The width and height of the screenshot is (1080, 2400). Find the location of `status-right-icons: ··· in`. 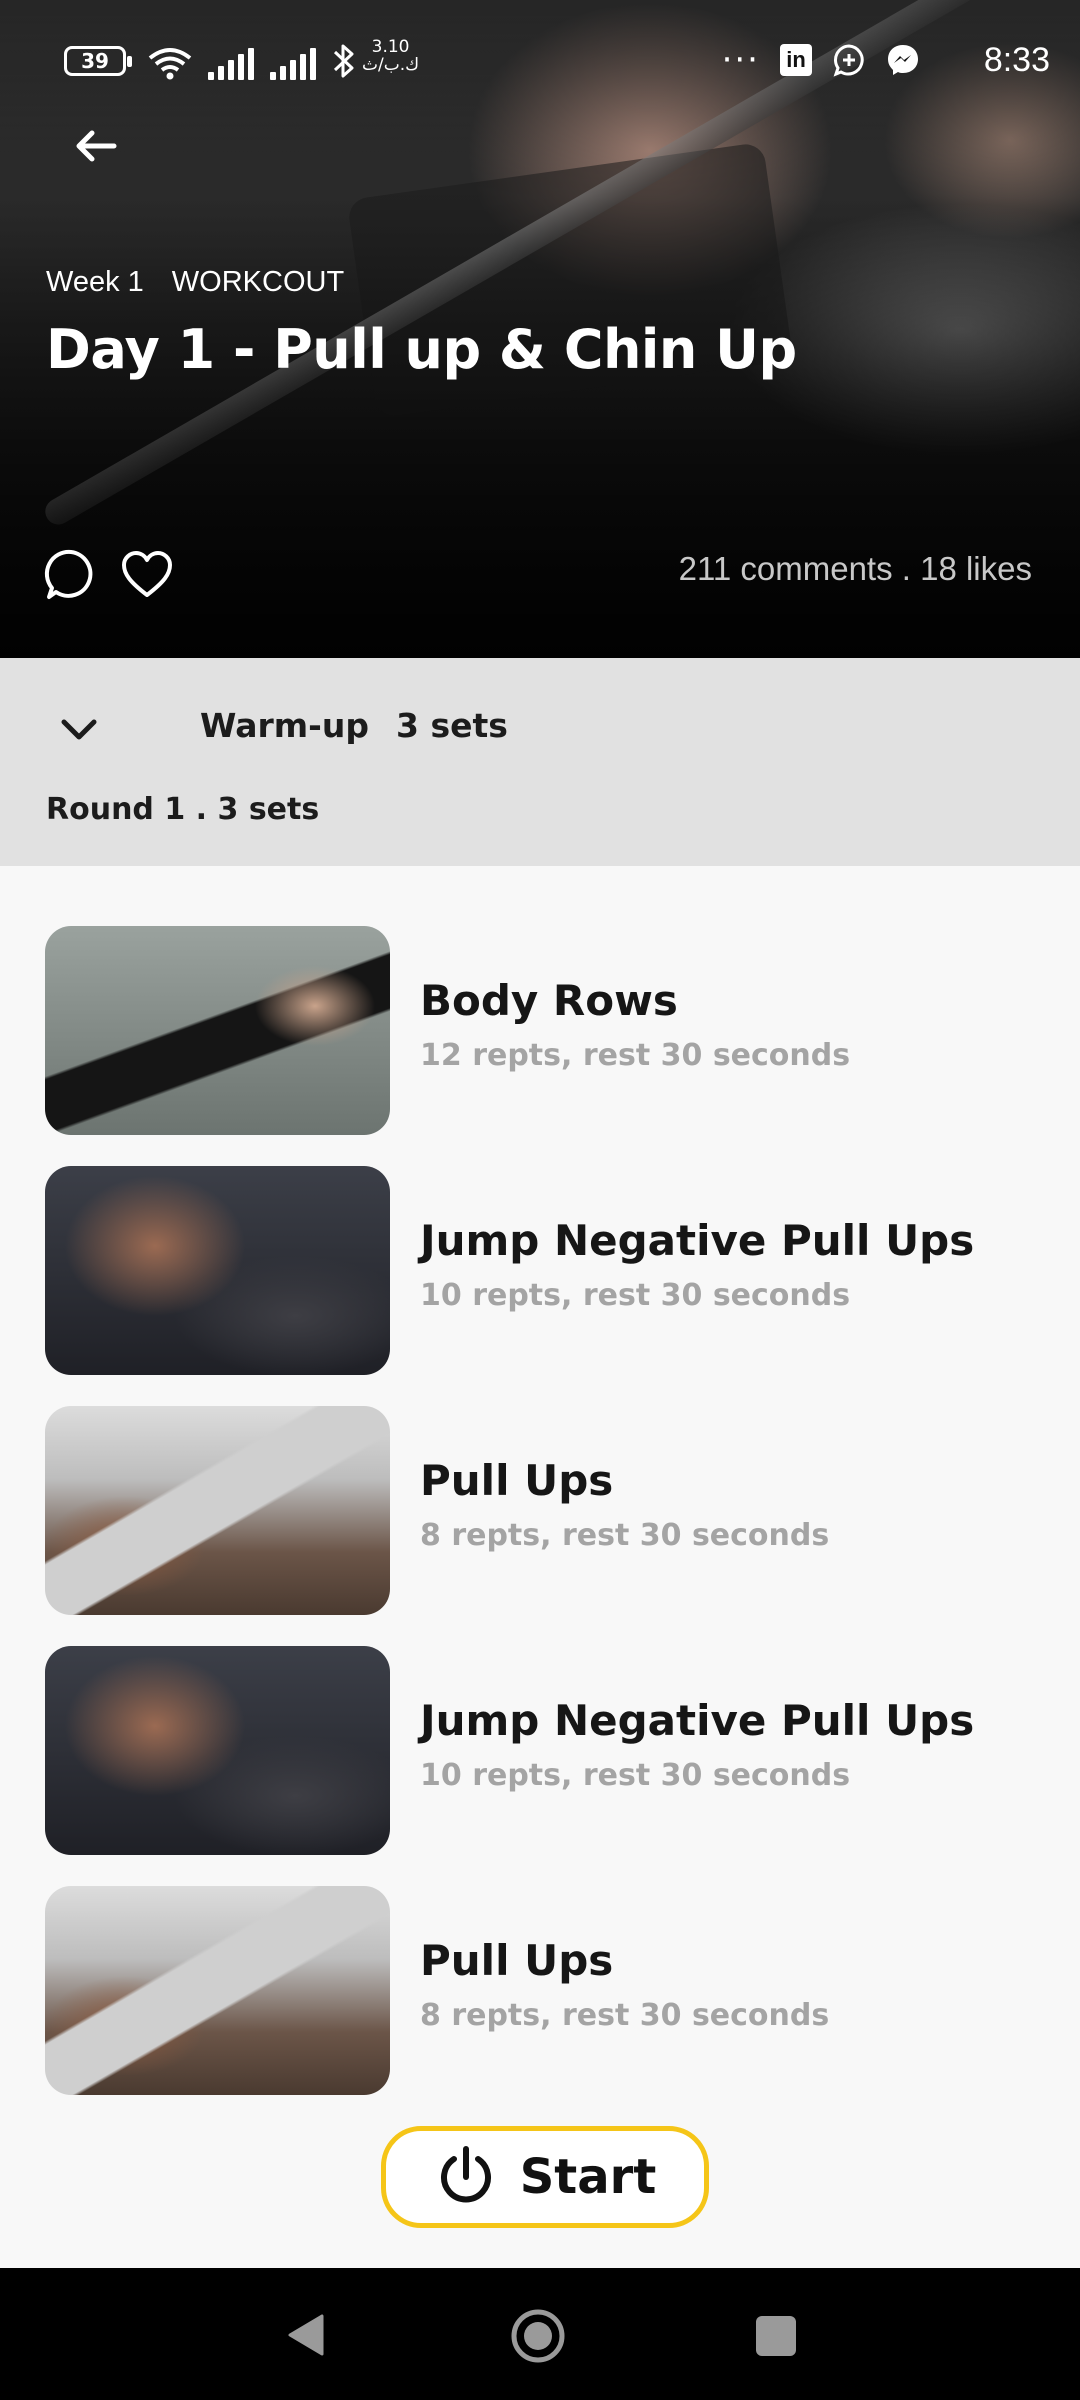

status-right-icons: ··· in is located at coordinates (821, 60).